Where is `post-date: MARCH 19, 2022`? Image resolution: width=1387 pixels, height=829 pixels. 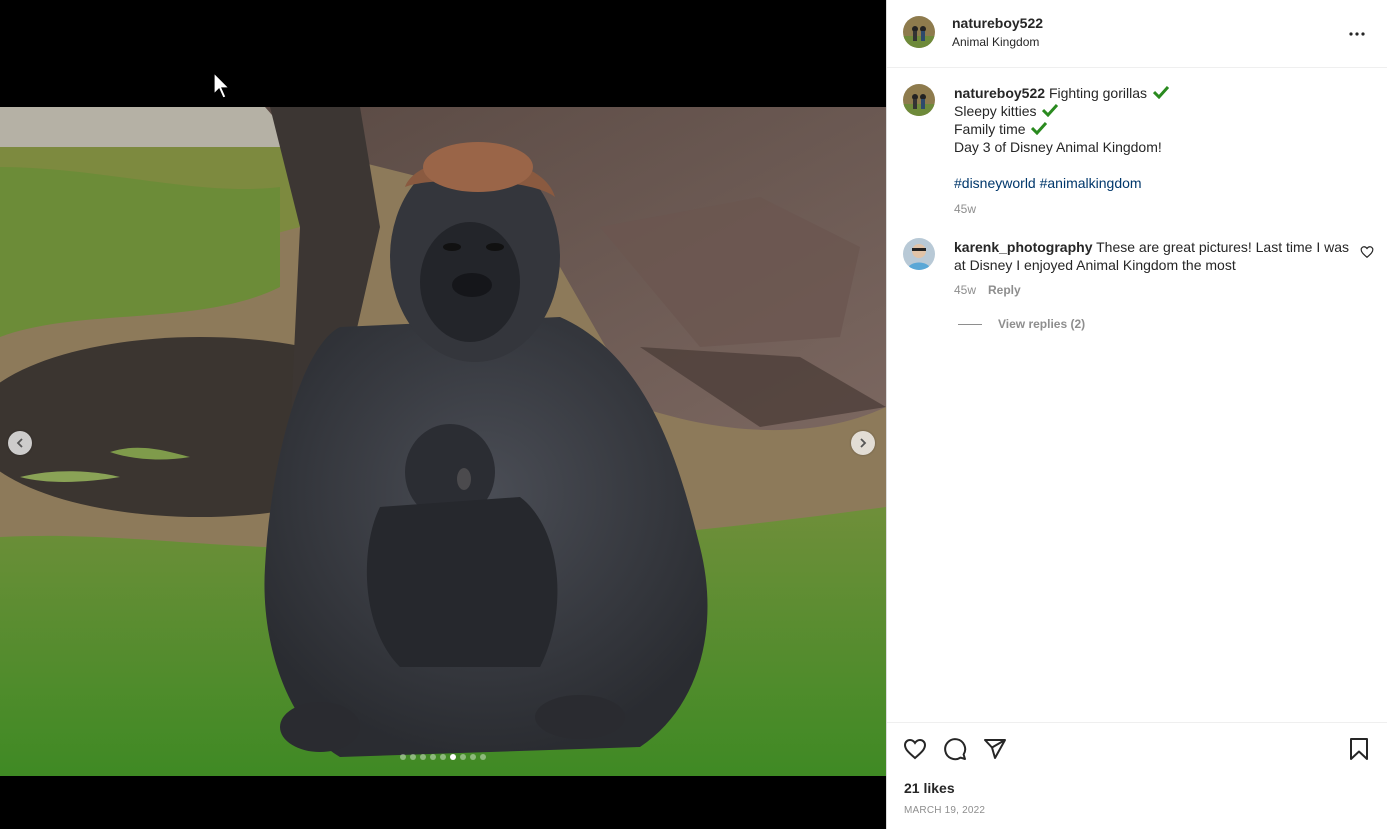 post-date: MARCH 19, 2022 is located at coordinates (944, 810).